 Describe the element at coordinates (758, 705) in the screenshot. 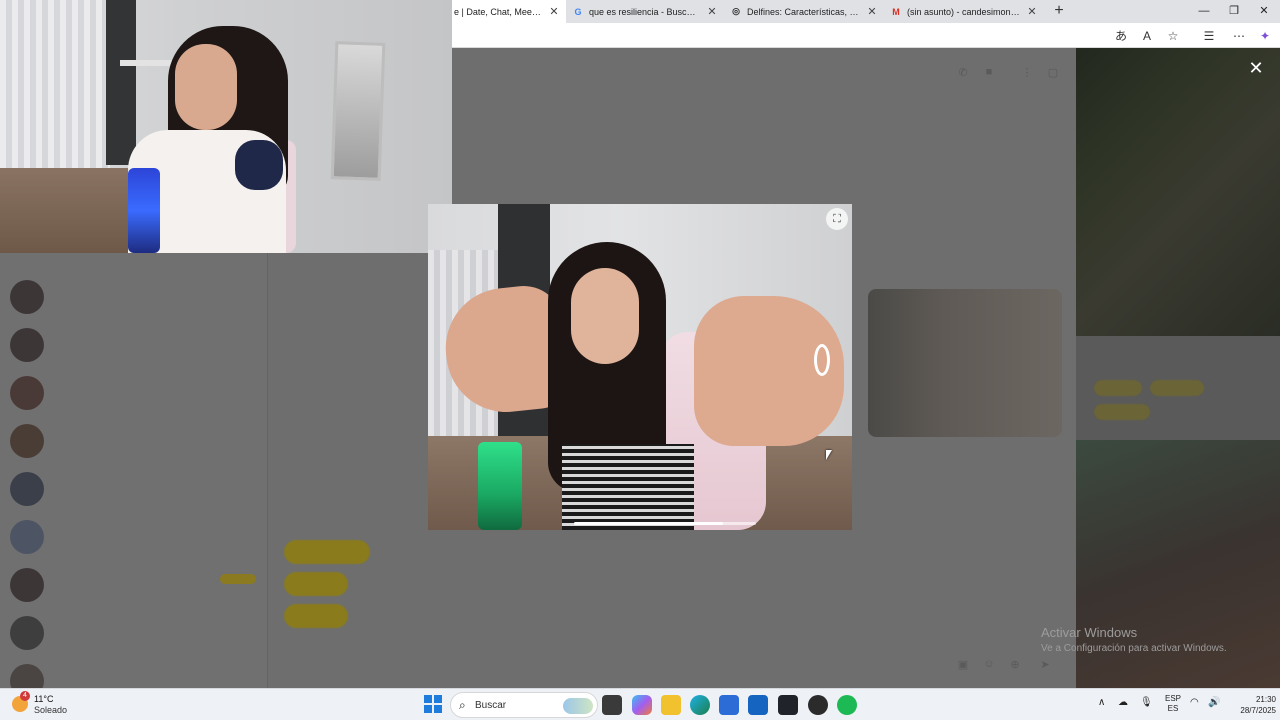

I see `outlook-icon` at that location.